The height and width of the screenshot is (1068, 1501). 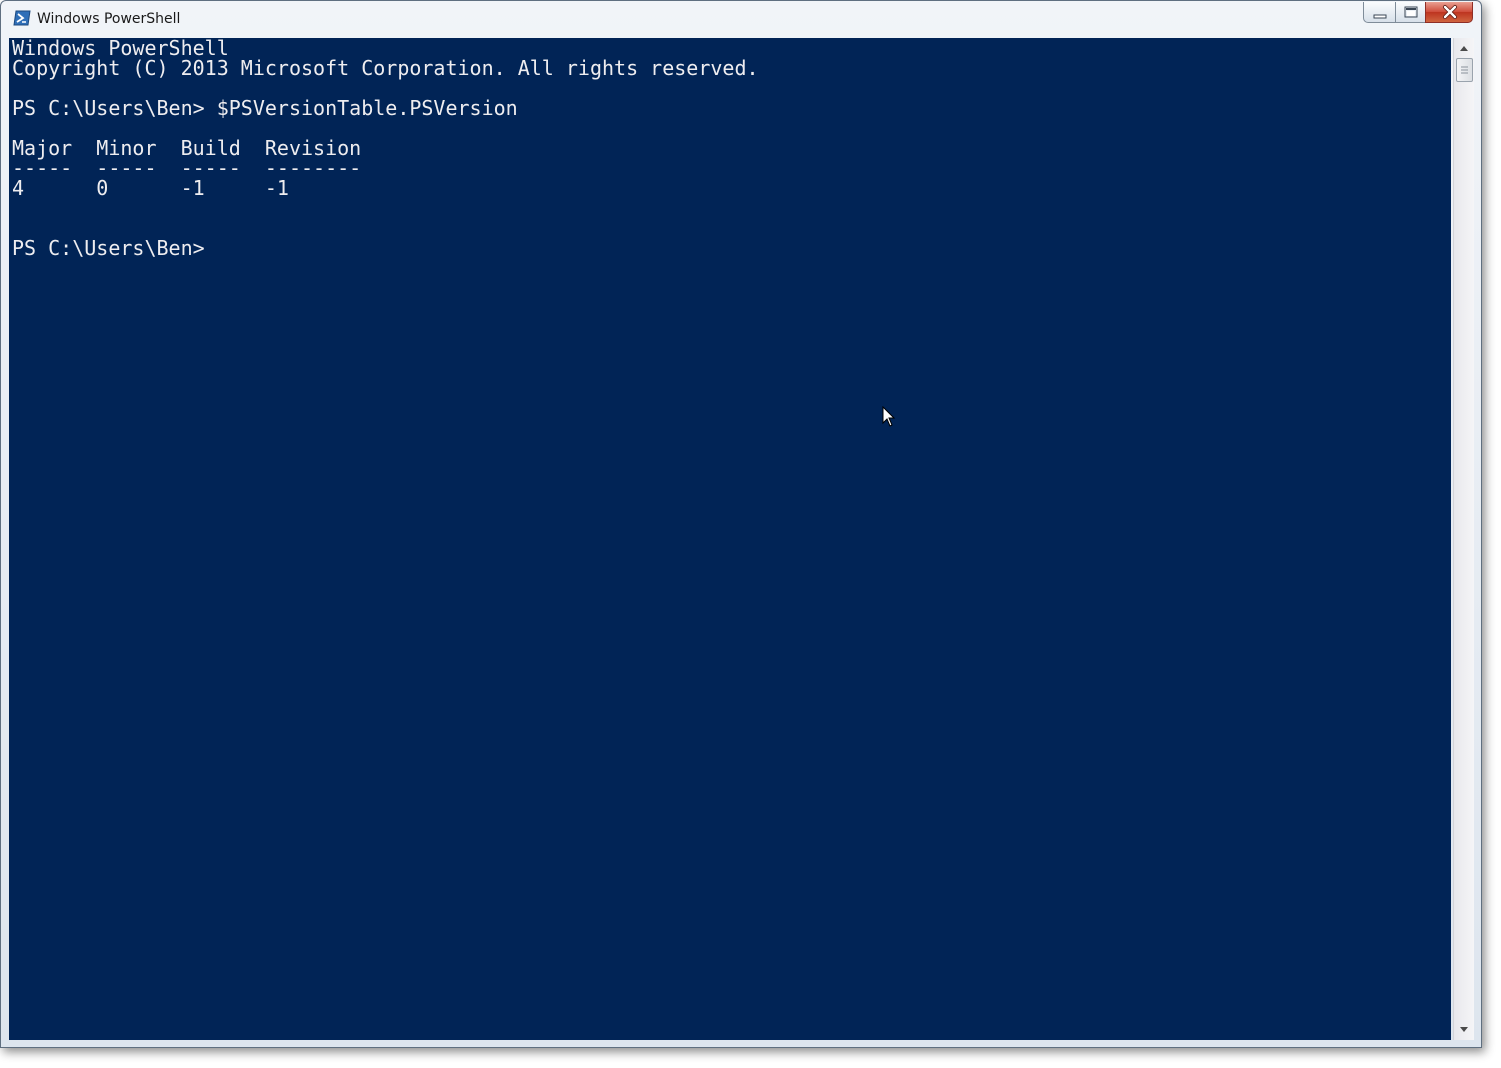 I want to click on scroll-down-arrow-icon, so click(x=1464, y=1029).